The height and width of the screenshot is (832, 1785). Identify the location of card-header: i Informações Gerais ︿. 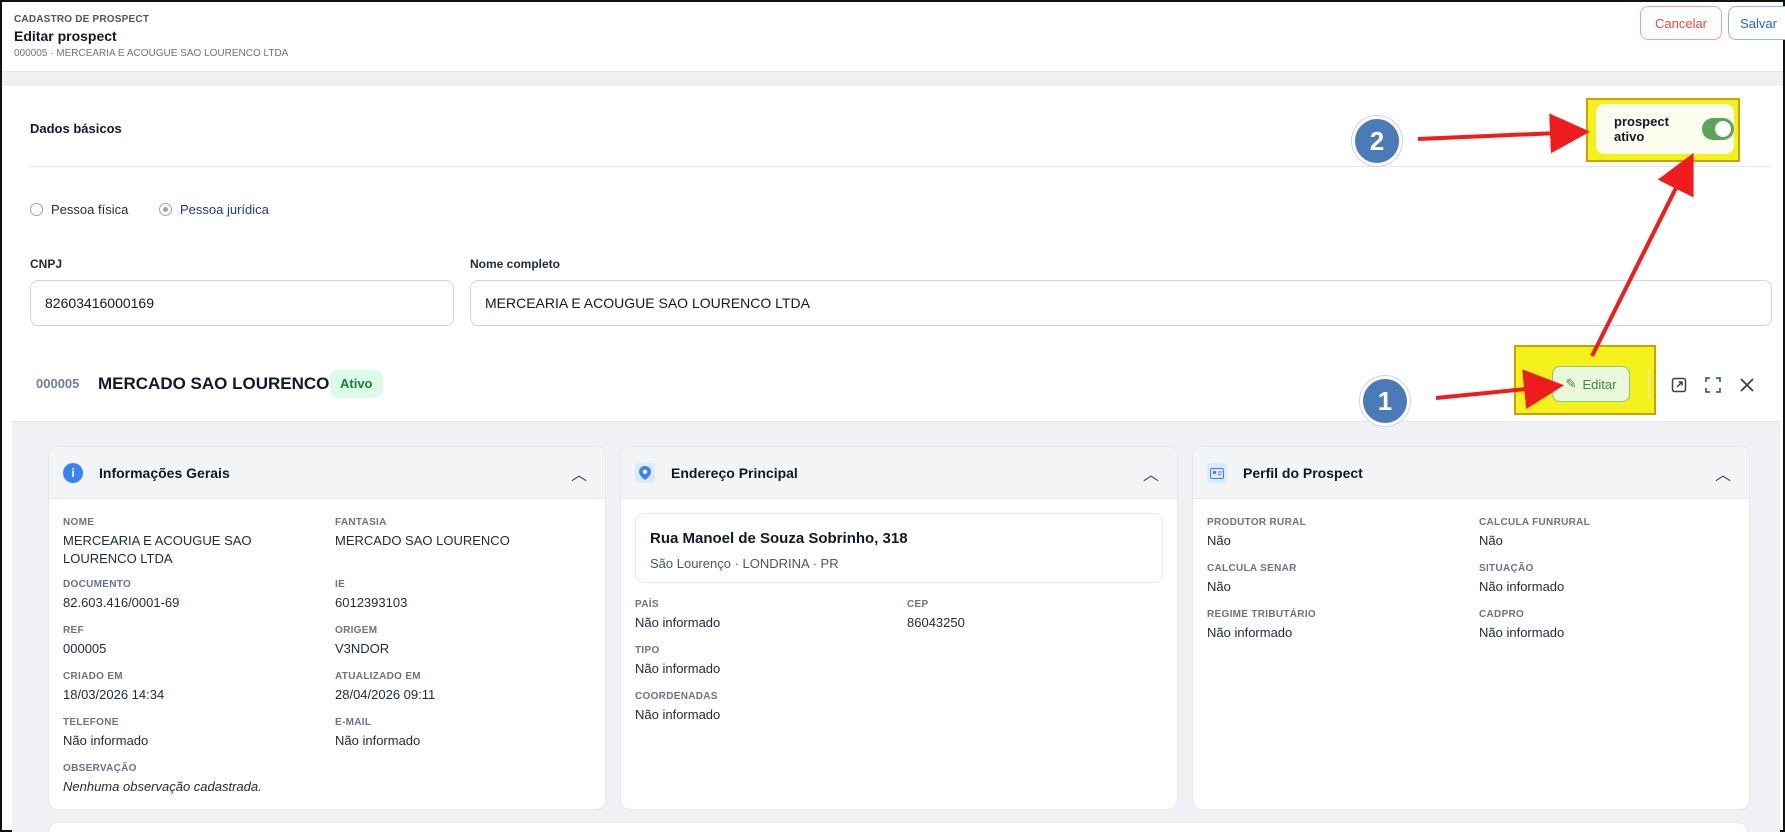
(327, 473).